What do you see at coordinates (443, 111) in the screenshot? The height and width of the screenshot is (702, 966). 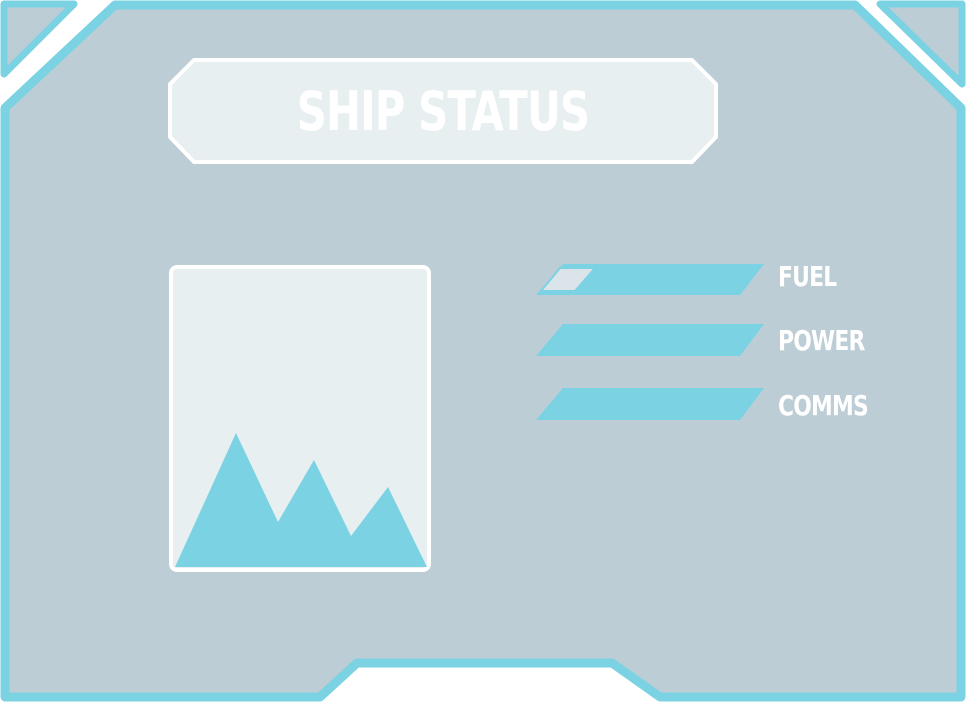 I see `page-title: SHIP STATUS` at bounding box center [443, 111].